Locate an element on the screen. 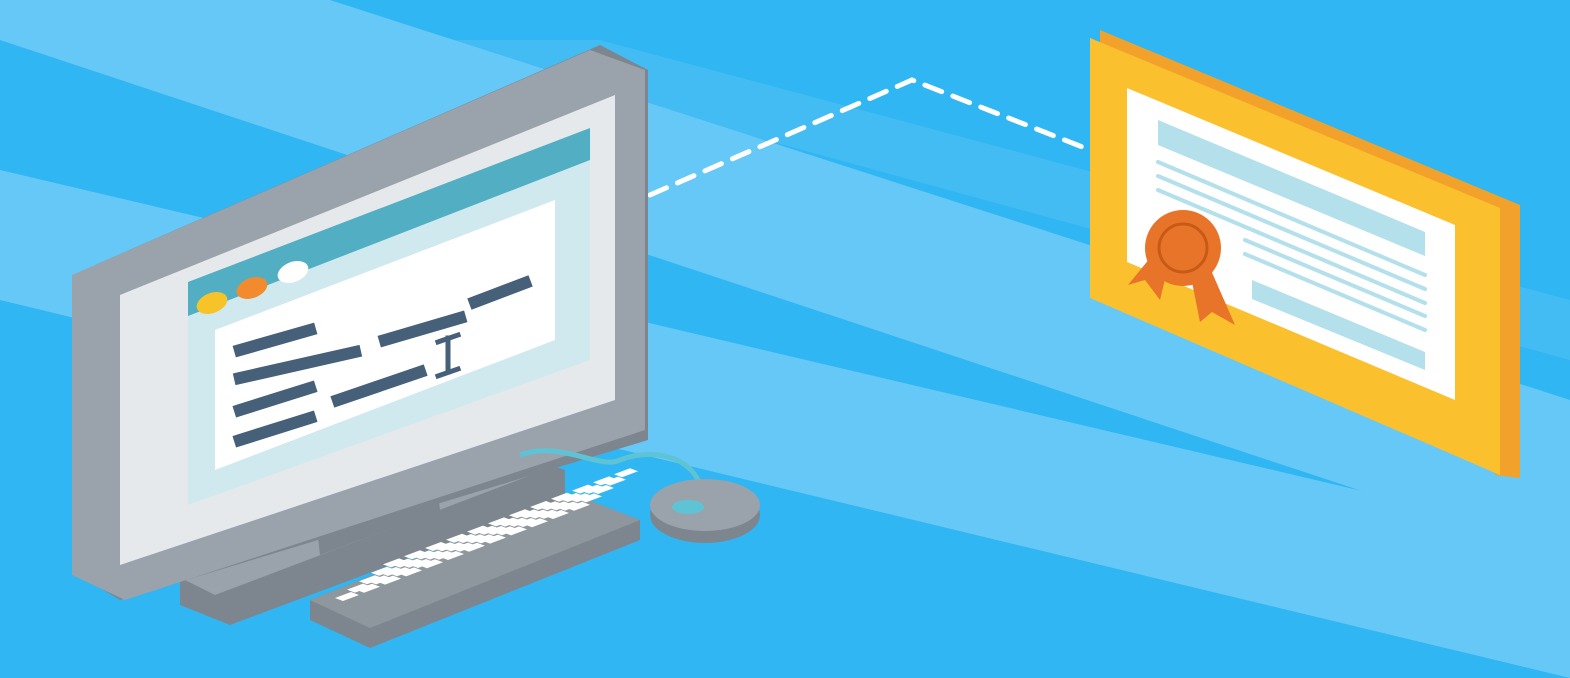  mouse-body is located at coordinates (705, 505).